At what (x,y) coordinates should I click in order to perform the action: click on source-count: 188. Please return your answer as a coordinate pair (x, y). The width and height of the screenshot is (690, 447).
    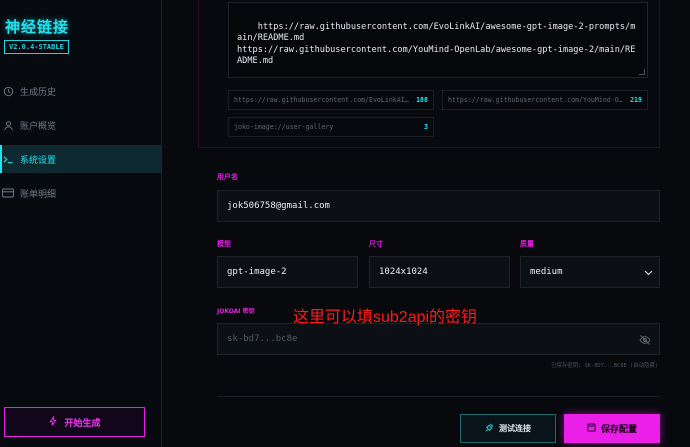
    Looking at the image, I should click on (422, 100).